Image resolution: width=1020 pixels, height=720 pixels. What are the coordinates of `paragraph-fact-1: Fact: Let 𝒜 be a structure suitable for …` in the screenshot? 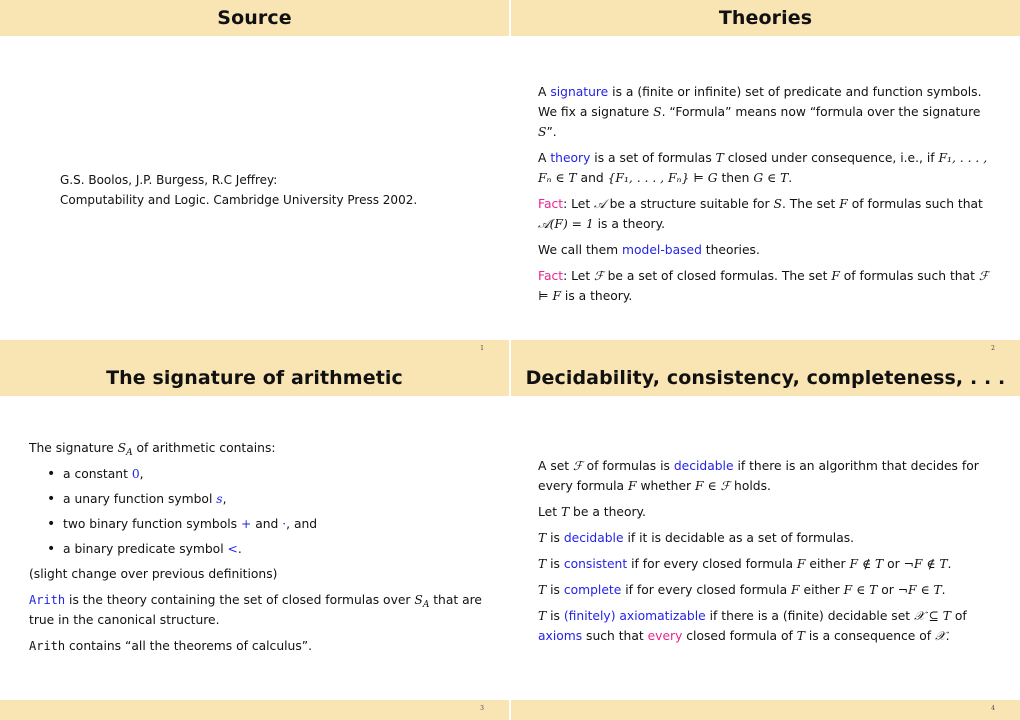 It's located at (760, 214).